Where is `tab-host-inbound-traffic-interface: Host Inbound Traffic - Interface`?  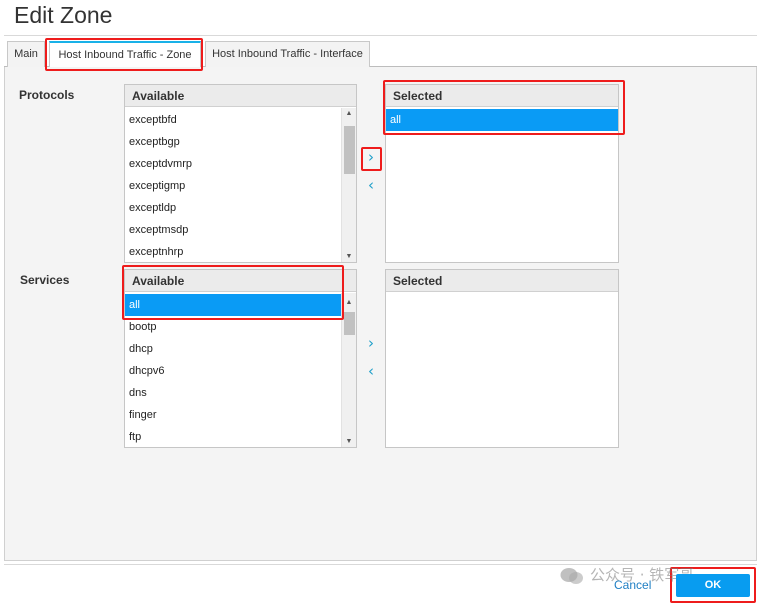
tab-host-inbound-traffic-interface: Host Inbound Traffic - Interface is located at coordinates (287, 54).